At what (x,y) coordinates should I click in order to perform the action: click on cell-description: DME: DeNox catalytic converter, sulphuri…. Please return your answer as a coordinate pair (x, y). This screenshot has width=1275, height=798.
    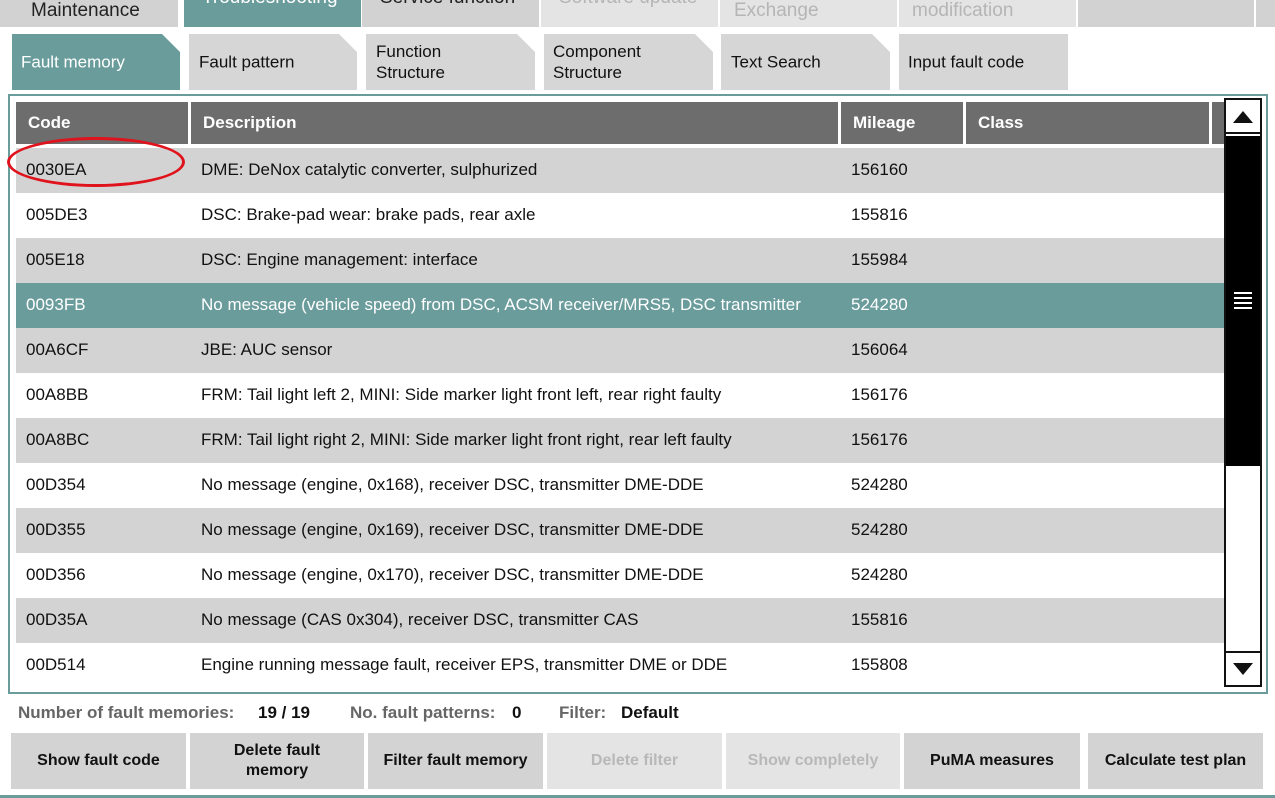
    Looking at the image, I should click on (369, 169).